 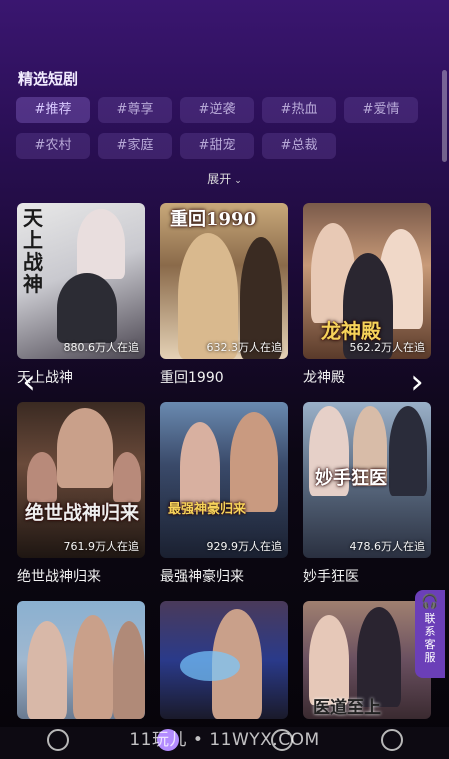 What do you see at coordinates (81, 480) in the screenshot?
I see `drama-poster: 绝世战神归来 761.9万人在追` at bounding box center [81, 480].